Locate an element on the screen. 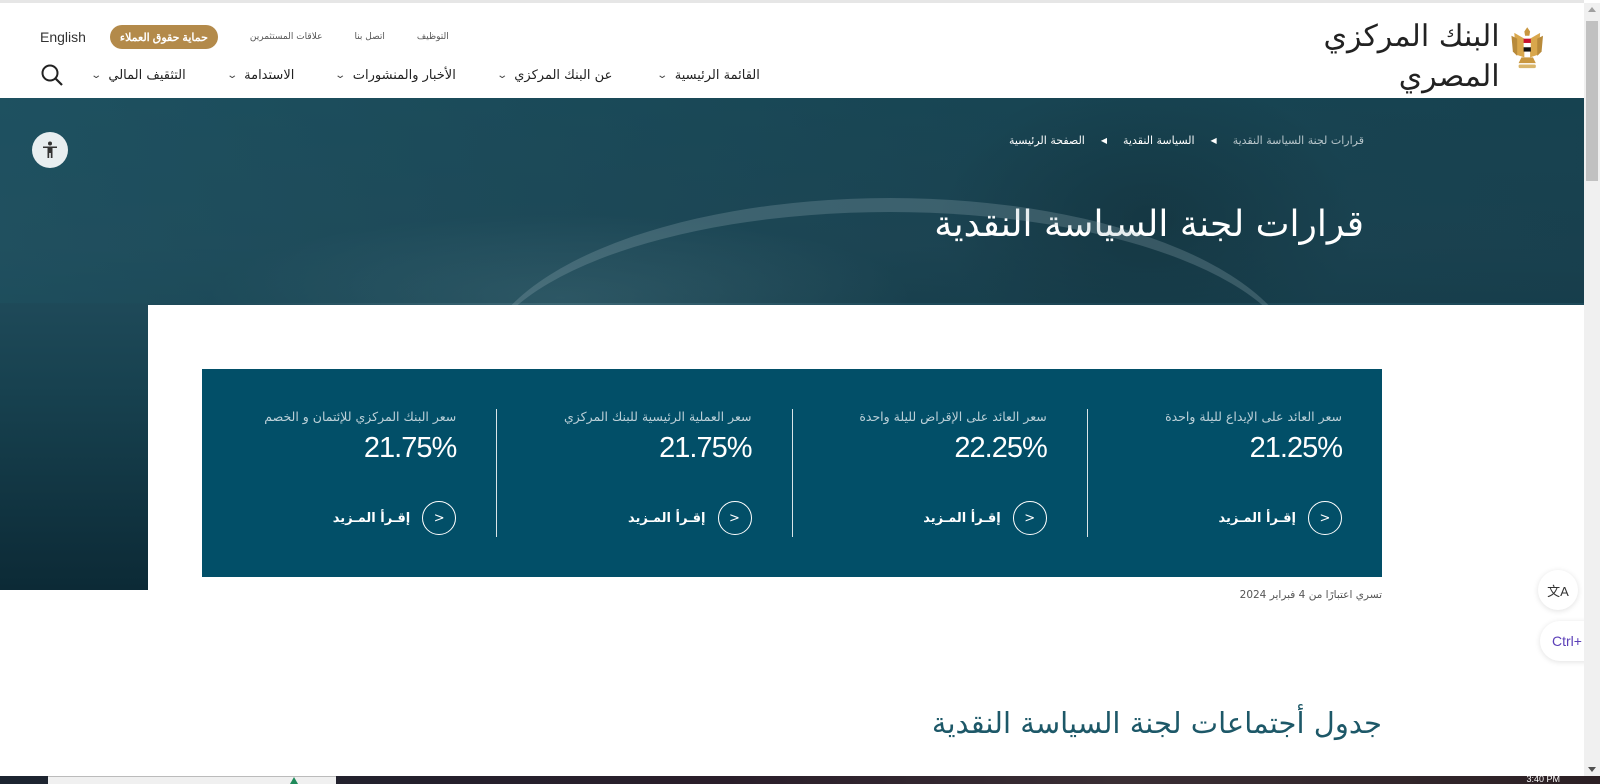 Image resolution: width=1600 pixels, height=784 pixels. translate-button: 文A is located at coordinates (1558, 590).